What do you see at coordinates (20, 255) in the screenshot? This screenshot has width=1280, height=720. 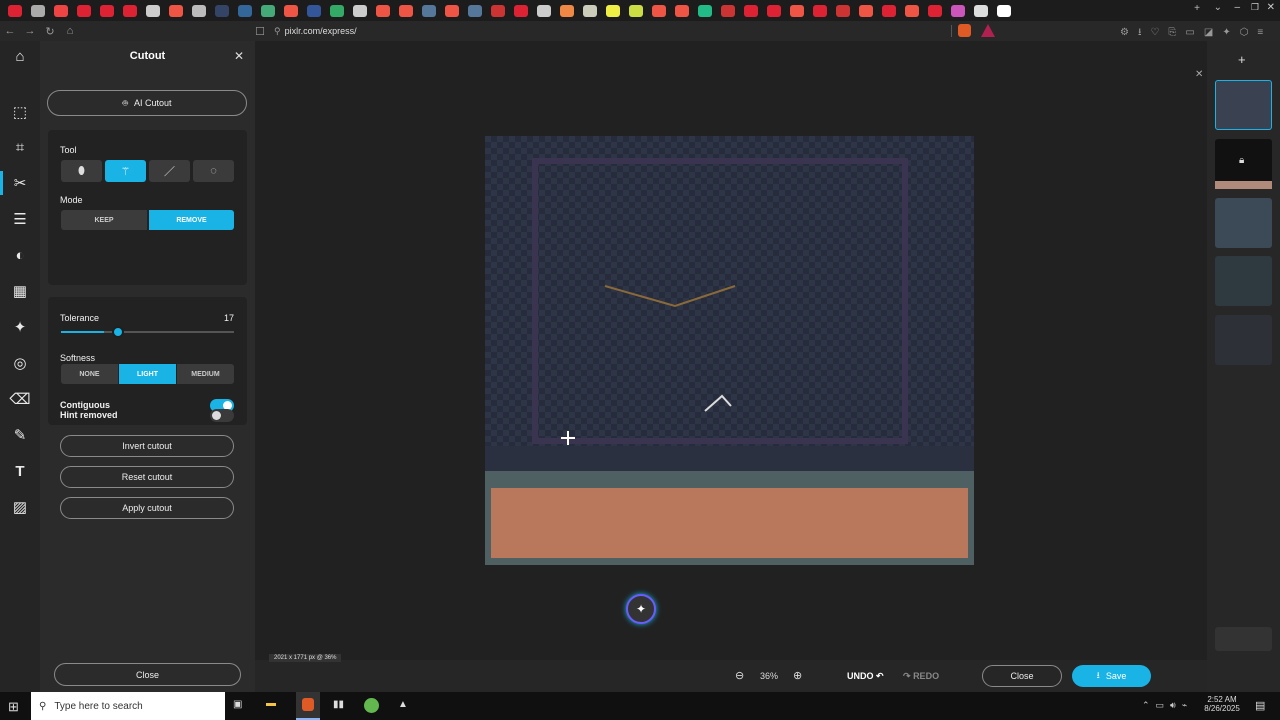 I see `contrast-icon: ◐` at bounding box center [20, 255].